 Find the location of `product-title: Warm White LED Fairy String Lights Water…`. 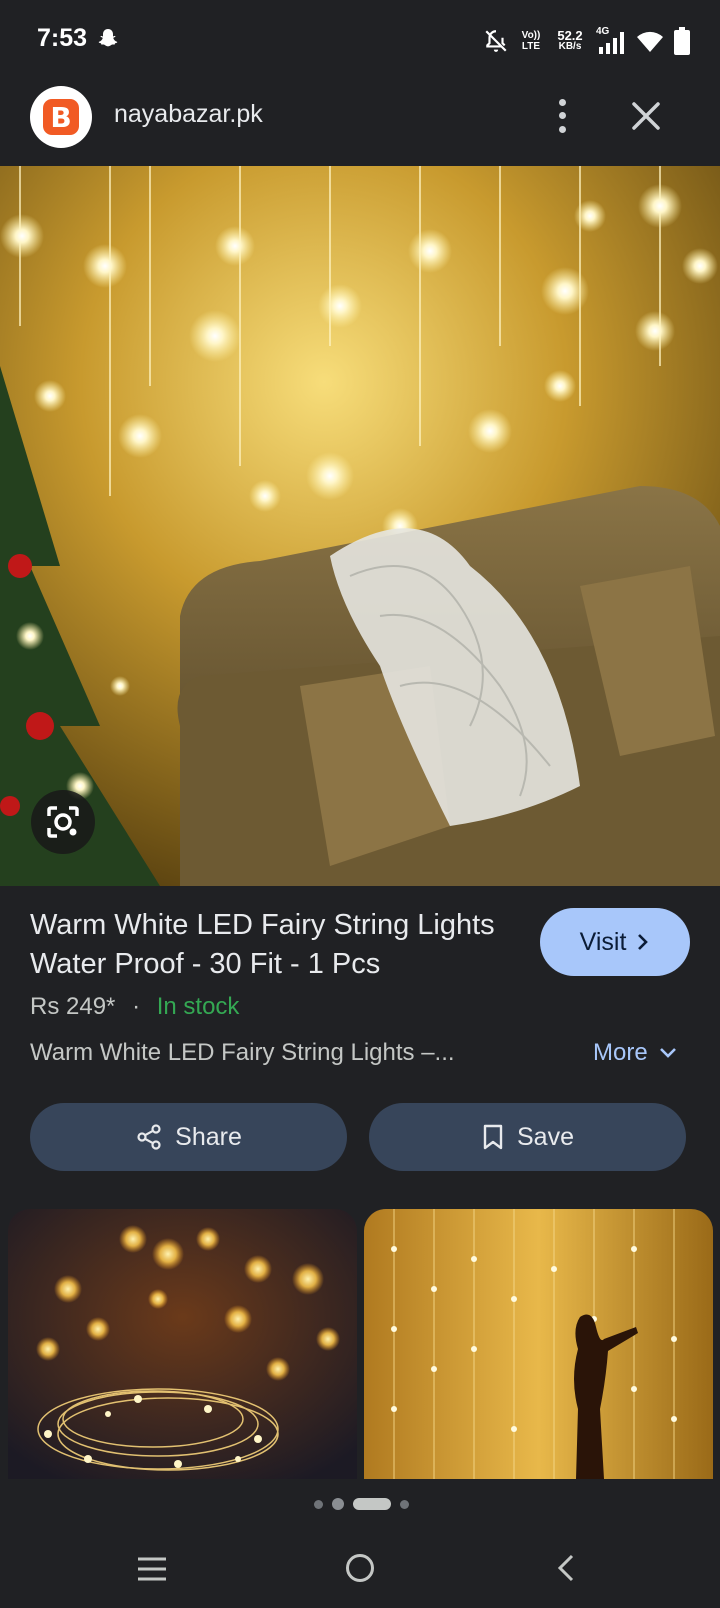

product-title: Warm White LED Fairy String Lights Water… is located at coordinates (262, 944).